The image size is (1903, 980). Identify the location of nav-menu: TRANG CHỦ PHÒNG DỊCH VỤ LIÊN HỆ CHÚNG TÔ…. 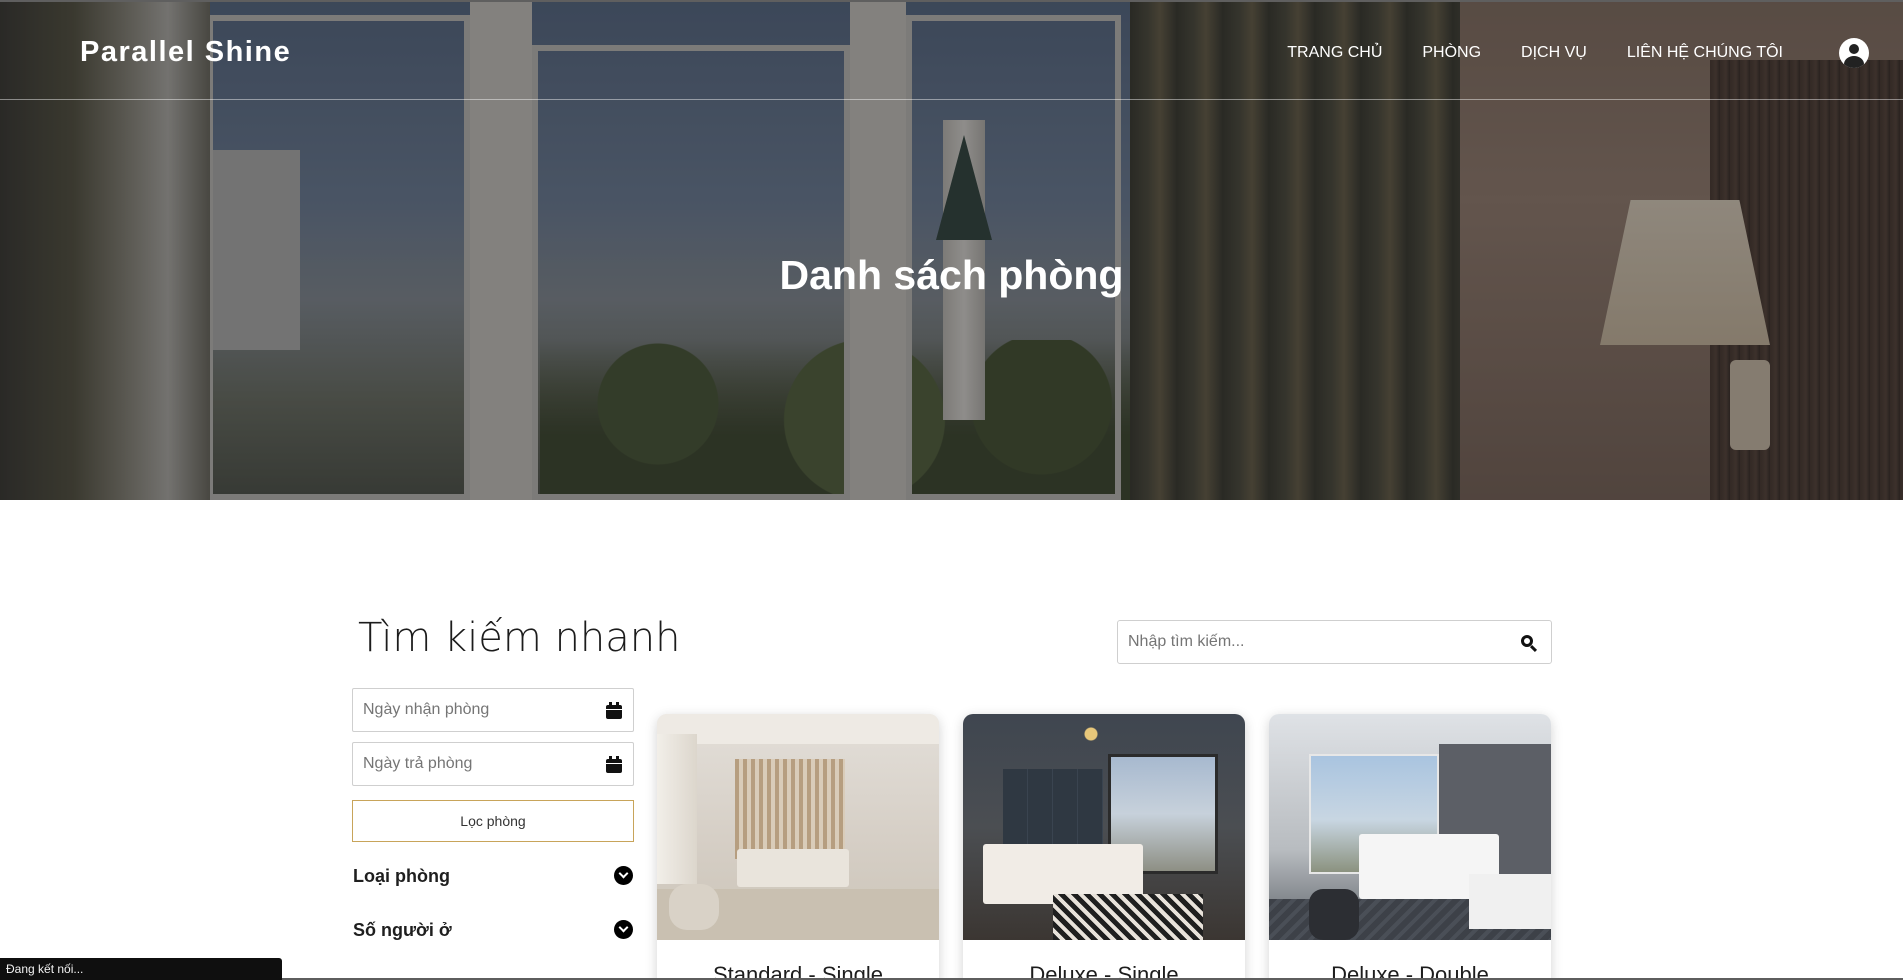
(1535, 53).